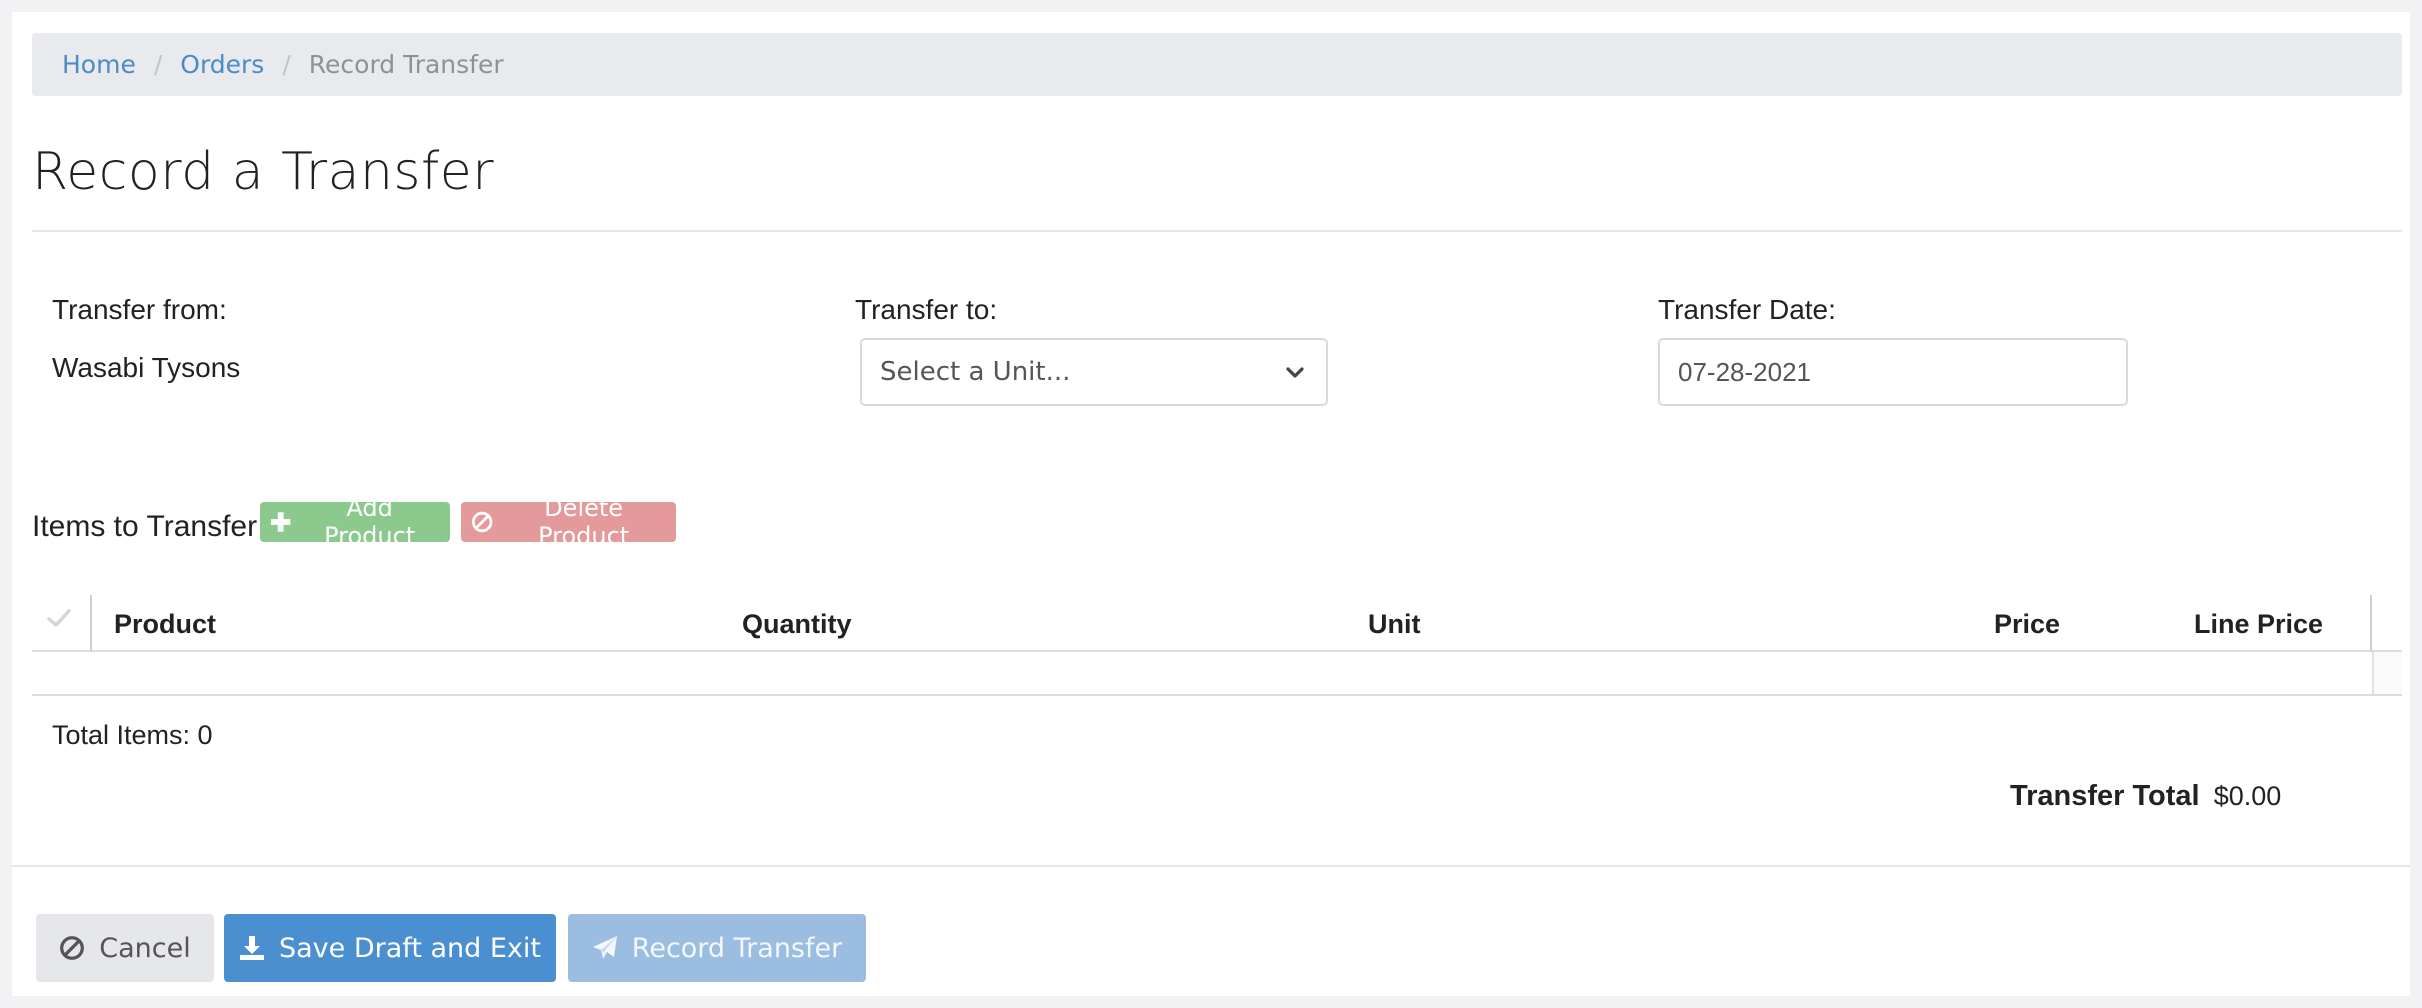 The height and width of the screenshot is (1008, 2422). I want to click on paper-plane-icon, so click(604, 947).